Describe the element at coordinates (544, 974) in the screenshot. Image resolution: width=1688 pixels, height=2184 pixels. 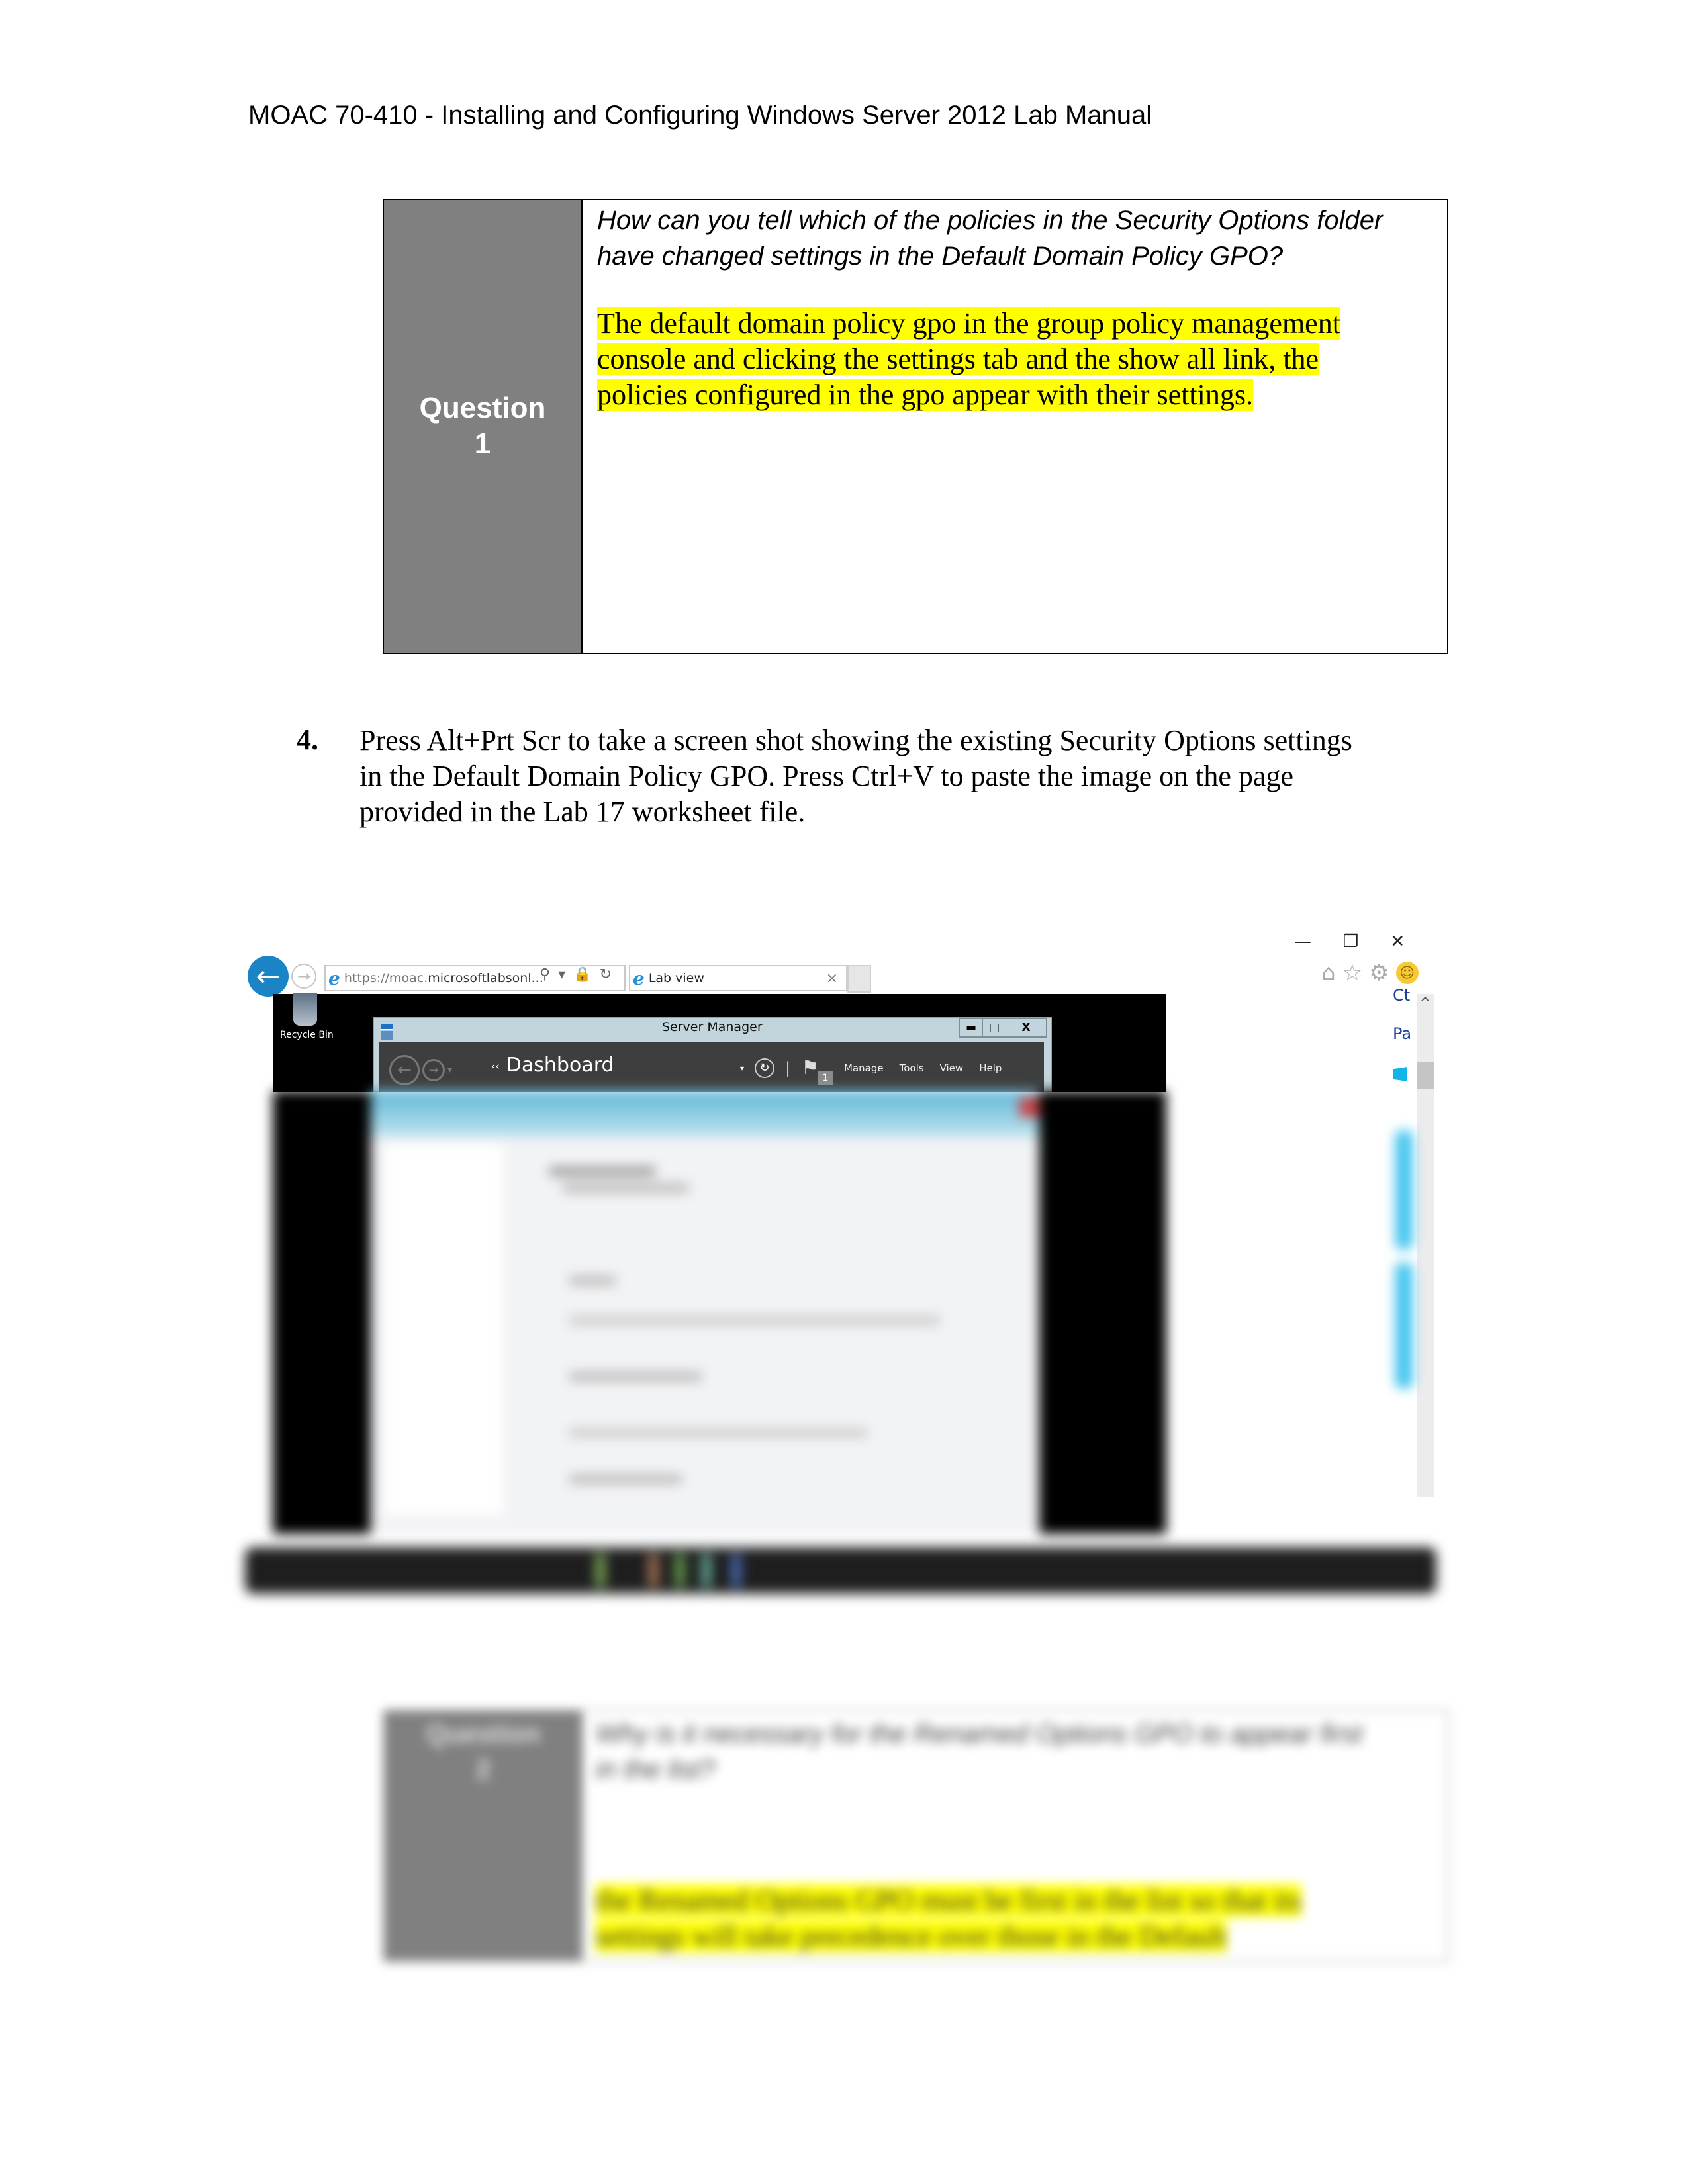
I see `search-icon: ⚲` at that location.